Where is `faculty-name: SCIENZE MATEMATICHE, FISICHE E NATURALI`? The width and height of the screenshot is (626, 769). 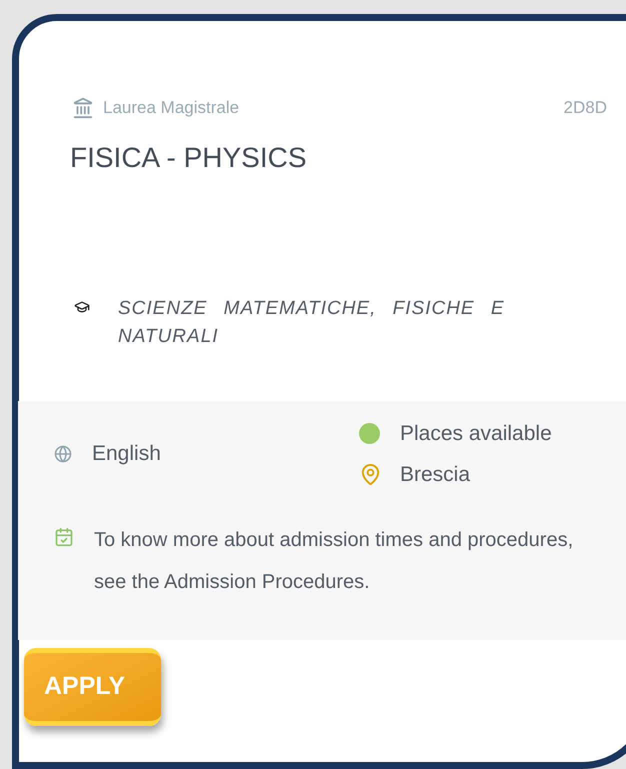 faculty-name: SCIENZE MATEMATICHE, FISICHE E NATURALI is located at coordinates (312, 322).